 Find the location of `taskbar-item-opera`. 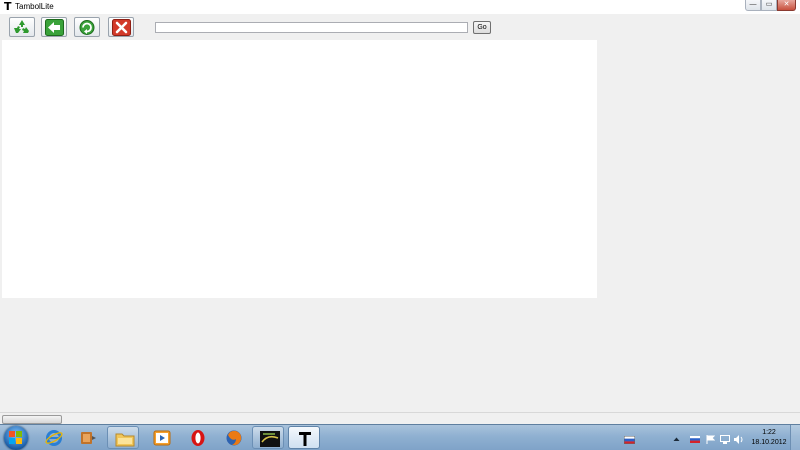

taskbar-item-opera is located at coordinates (198, 437).